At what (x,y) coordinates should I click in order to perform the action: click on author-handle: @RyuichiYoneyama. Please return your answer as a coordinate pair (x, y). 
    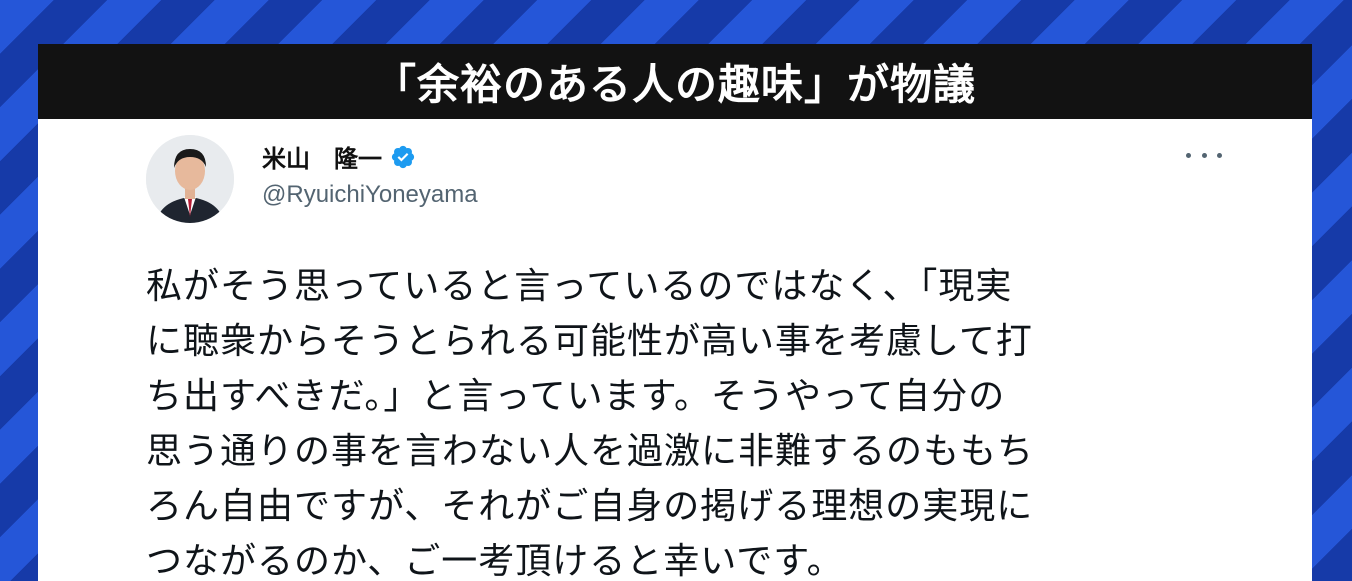
    Looking at the image, I should click on (370, 195).